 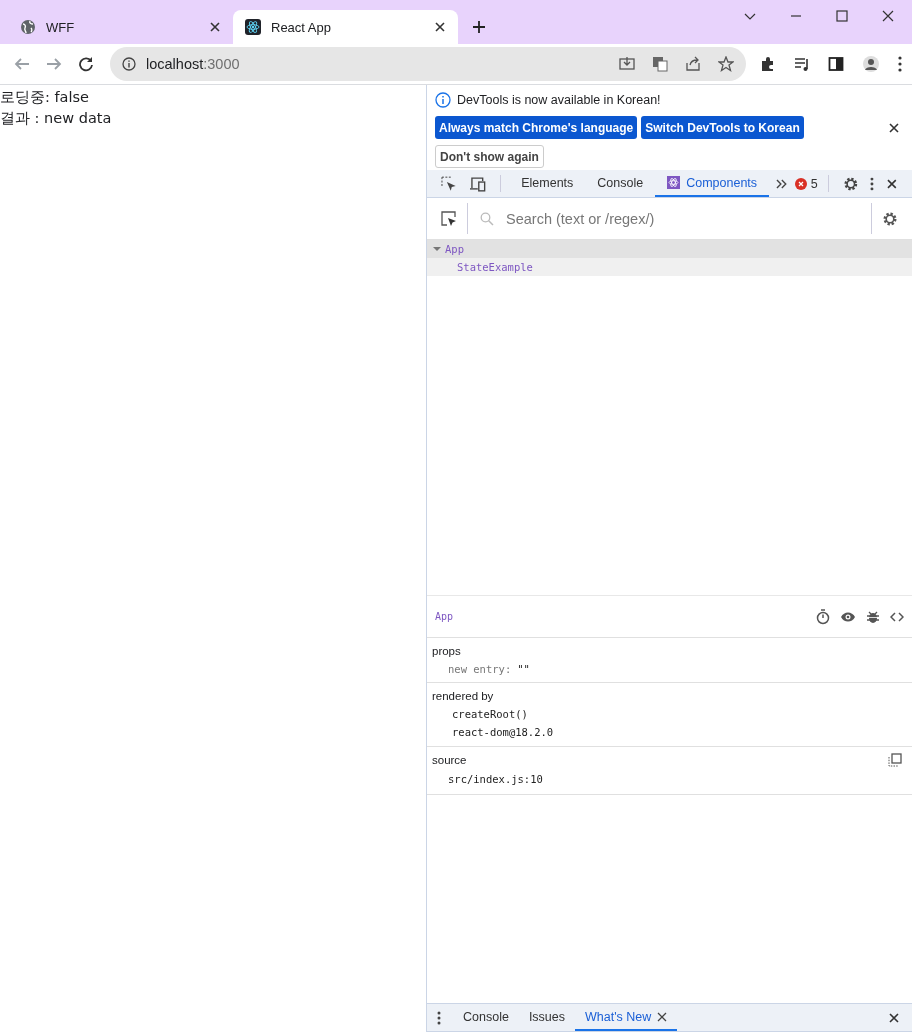 I want to click on page-text: 로딩중: false, so click(x=45, y=97).